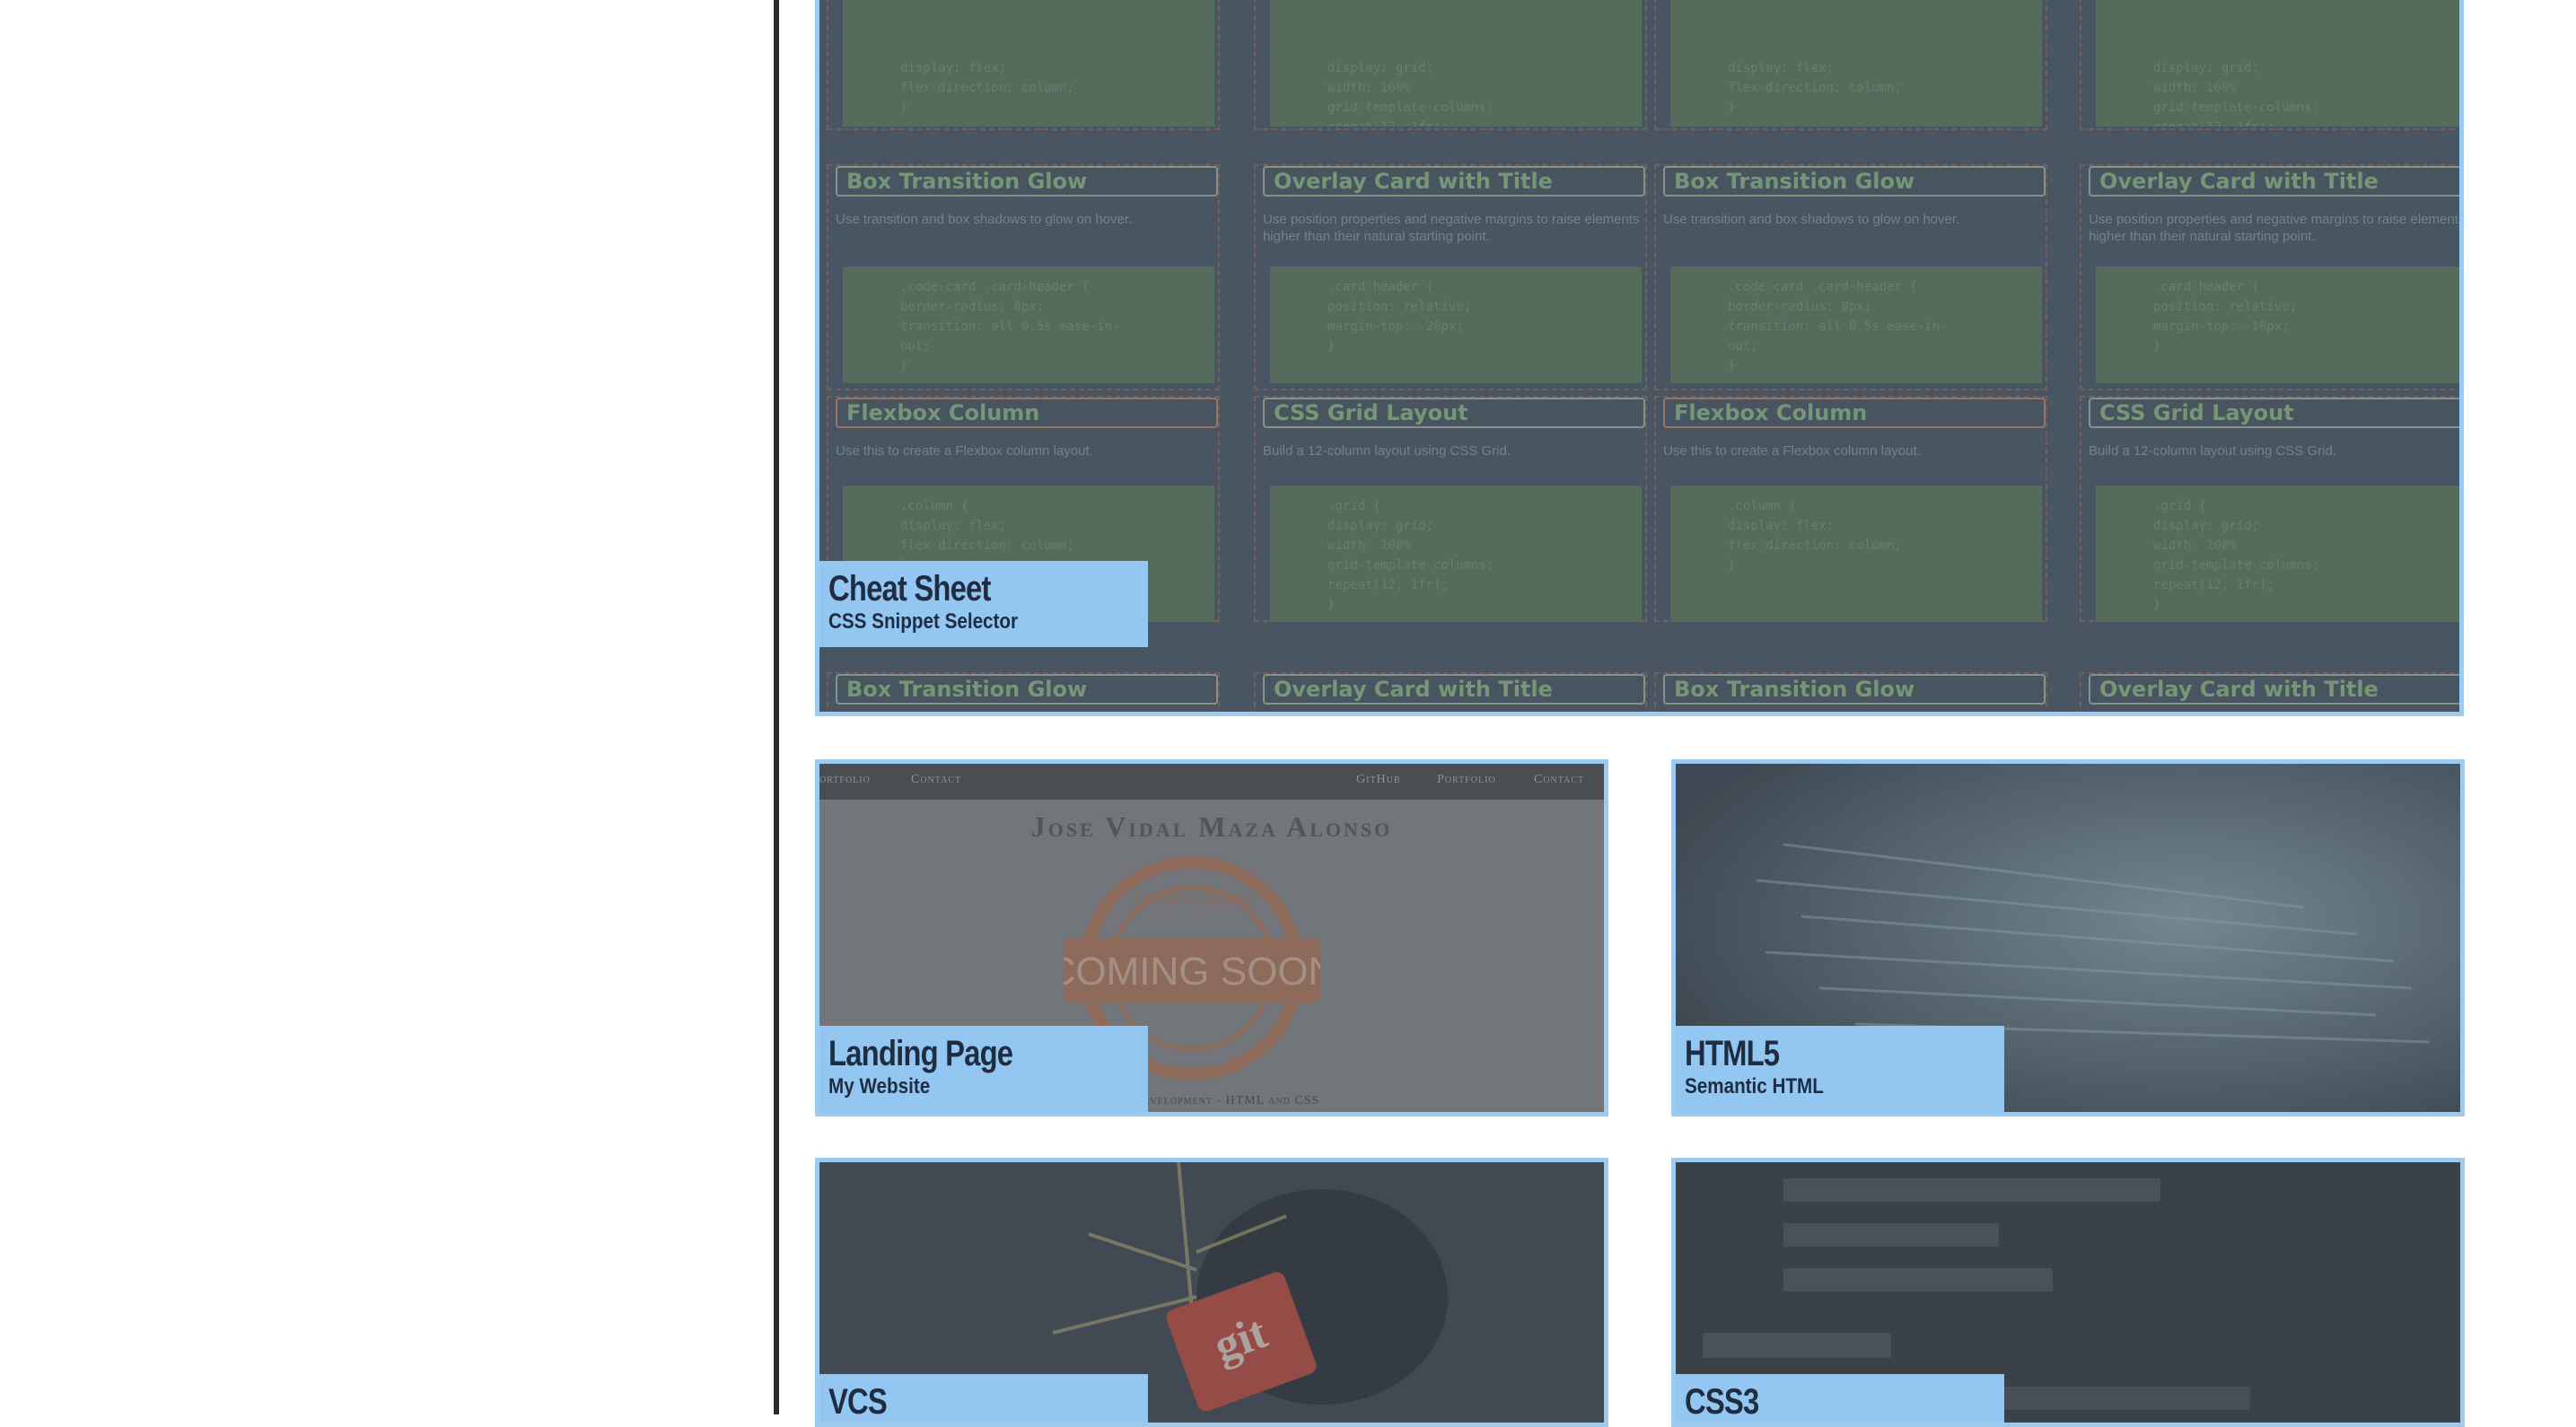 The width and height of the screenshot is (2576, 1427). Describe the element at coordinates (909, 588) in the screenshot. I see `card-title: Cheat Sheet` at that location.